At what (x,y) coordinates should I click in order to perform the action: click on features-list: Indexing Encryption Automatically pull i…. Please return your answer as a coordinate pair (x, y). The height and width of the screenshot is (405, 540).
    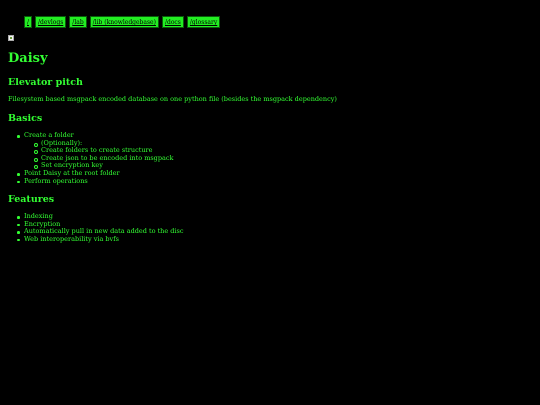
    Looking at the image, I should click on (100, 228).